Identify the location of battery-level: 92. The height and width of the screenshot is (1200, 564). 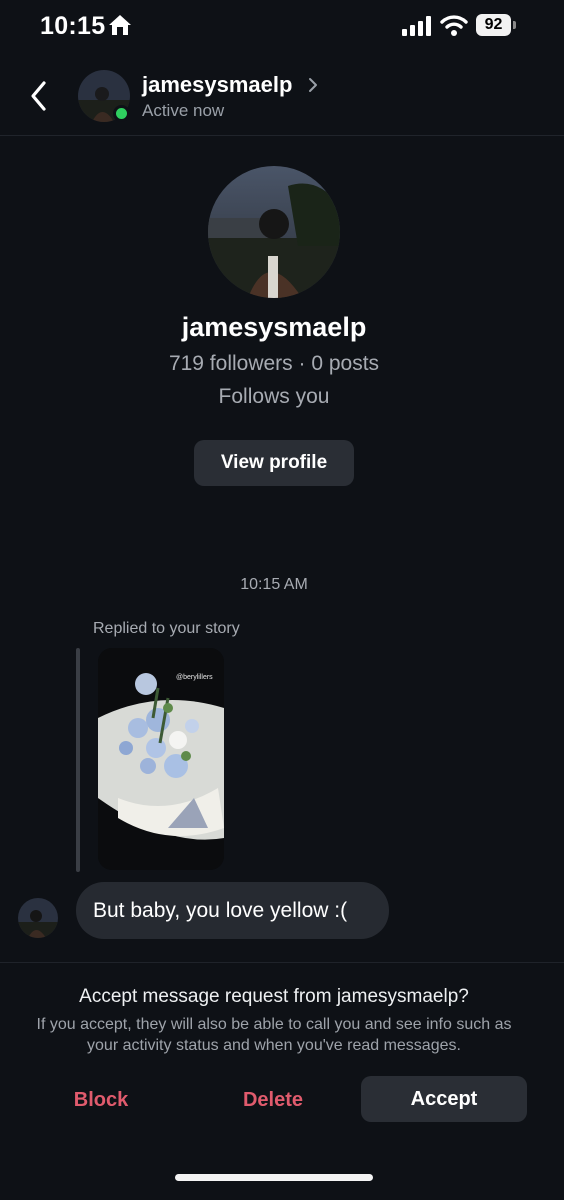
(493, 25).